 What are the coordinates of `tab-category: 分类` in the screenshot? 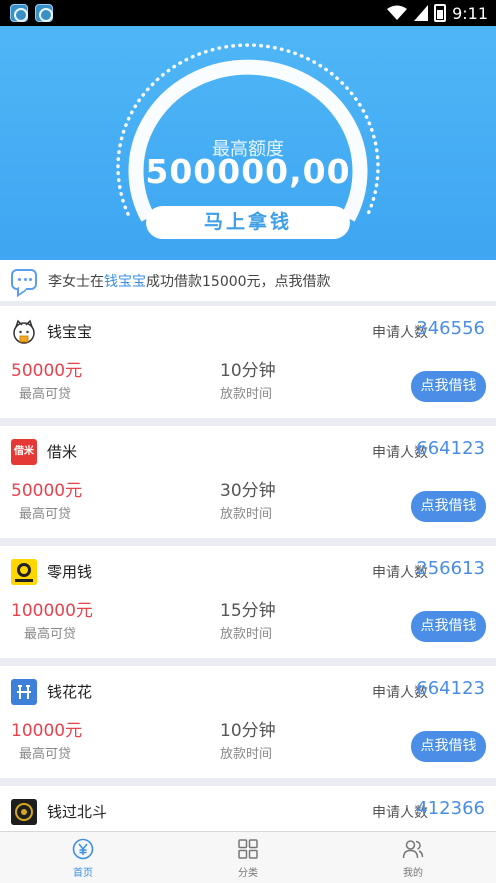 It's located at (248, 857).